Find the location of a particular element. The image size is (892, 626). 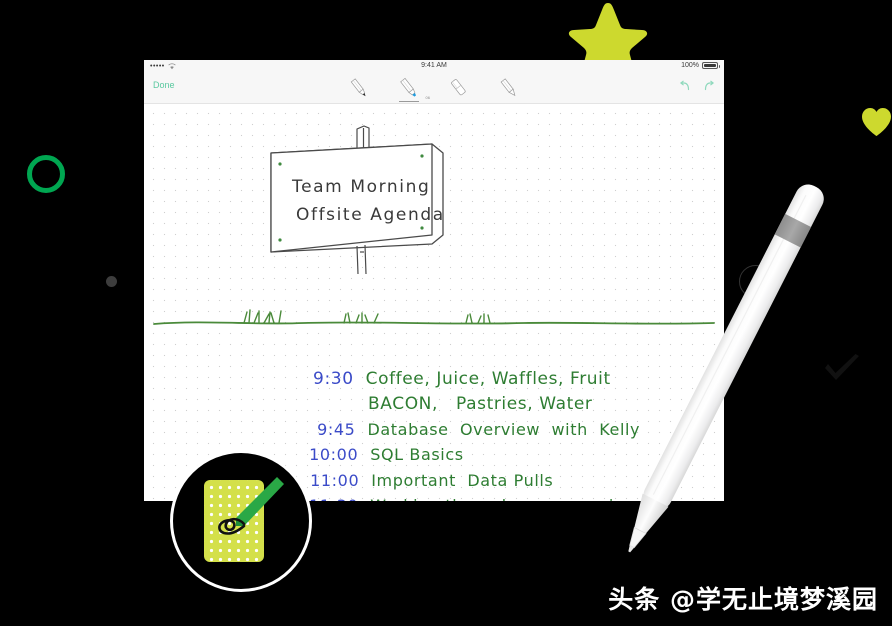

notes-app-badge is located at coordinates (241, 521).